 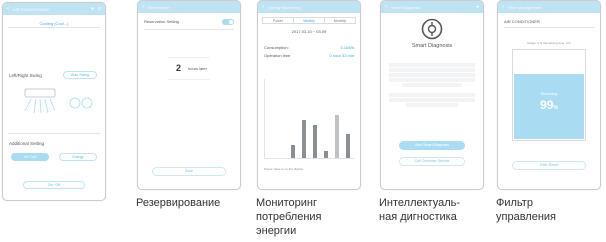 What do you see at coordinates (178, 203) in the screenshot?
I see `caption-reservation: Резервирование` at bounding box center [178, 203].